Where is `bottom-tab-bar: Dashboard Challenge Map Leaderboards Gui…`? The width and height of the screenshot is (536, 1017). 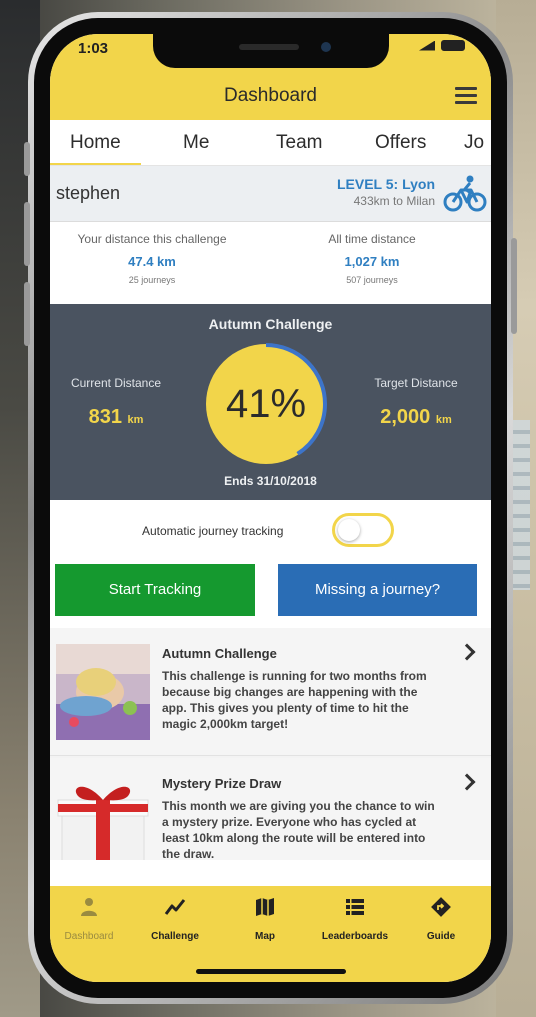 bottom-tab-bar: Dashboard Challenge Map Leaderboards Gui… is located at coordinates (270, 934).